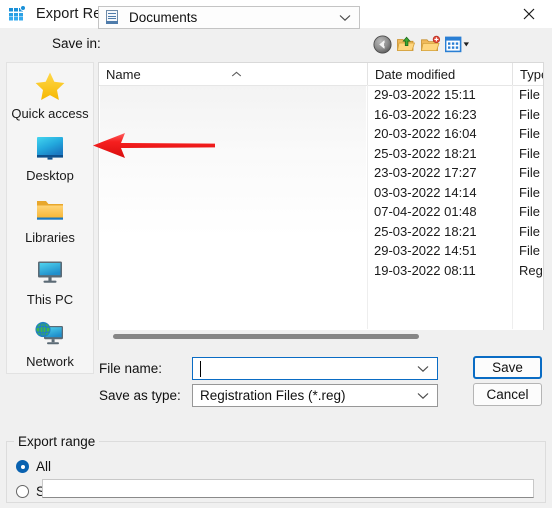 Image resolution: width=552 pixels, height=508 pixels. I want to click on place-label: Desktop, so click(50, 175).